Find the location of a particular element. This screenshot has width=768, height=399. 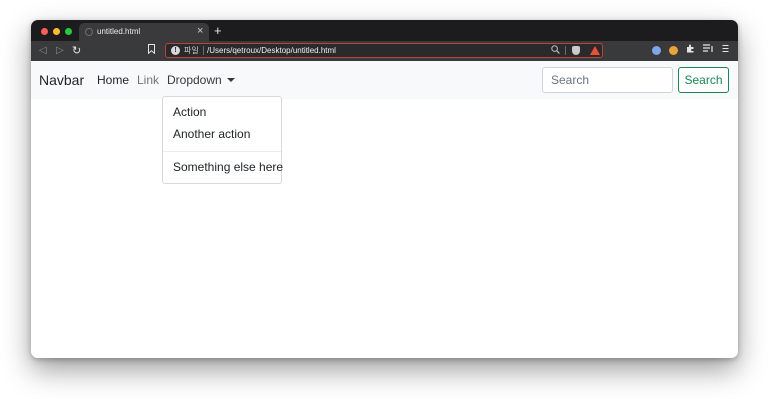

search-input is located at coordinates (607, 80).